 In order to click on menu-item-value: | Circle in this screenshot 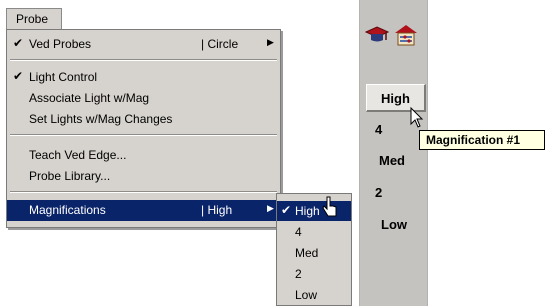, I will do `click(220, 44)`.